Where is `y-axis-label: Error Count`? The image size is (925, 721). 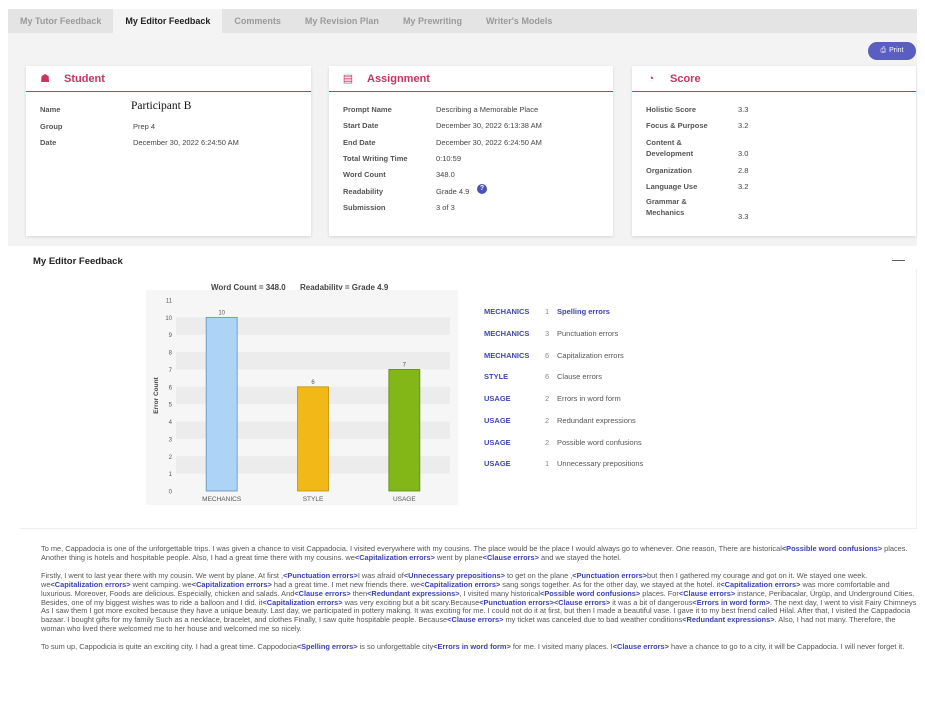 y-axis-label: Error Count is located at coordinates (156, 394).